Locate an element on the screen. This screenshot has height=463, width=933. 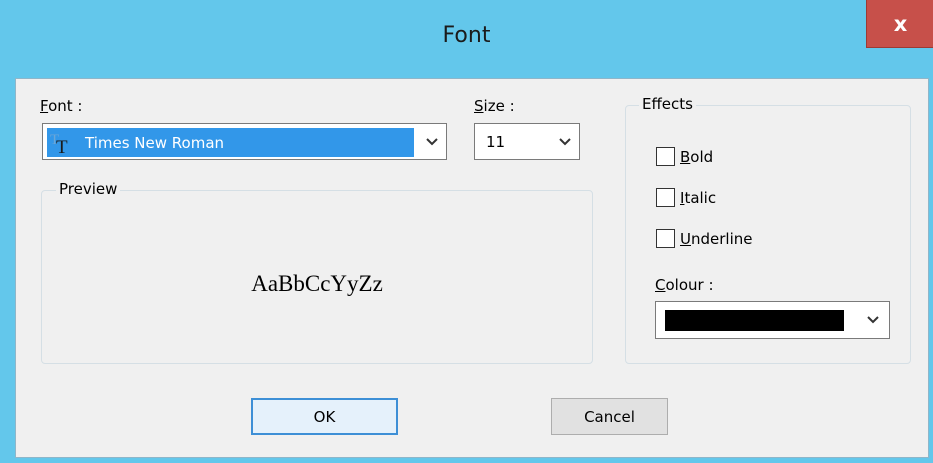
ok-button: OK is located at coordinates (324, 416).